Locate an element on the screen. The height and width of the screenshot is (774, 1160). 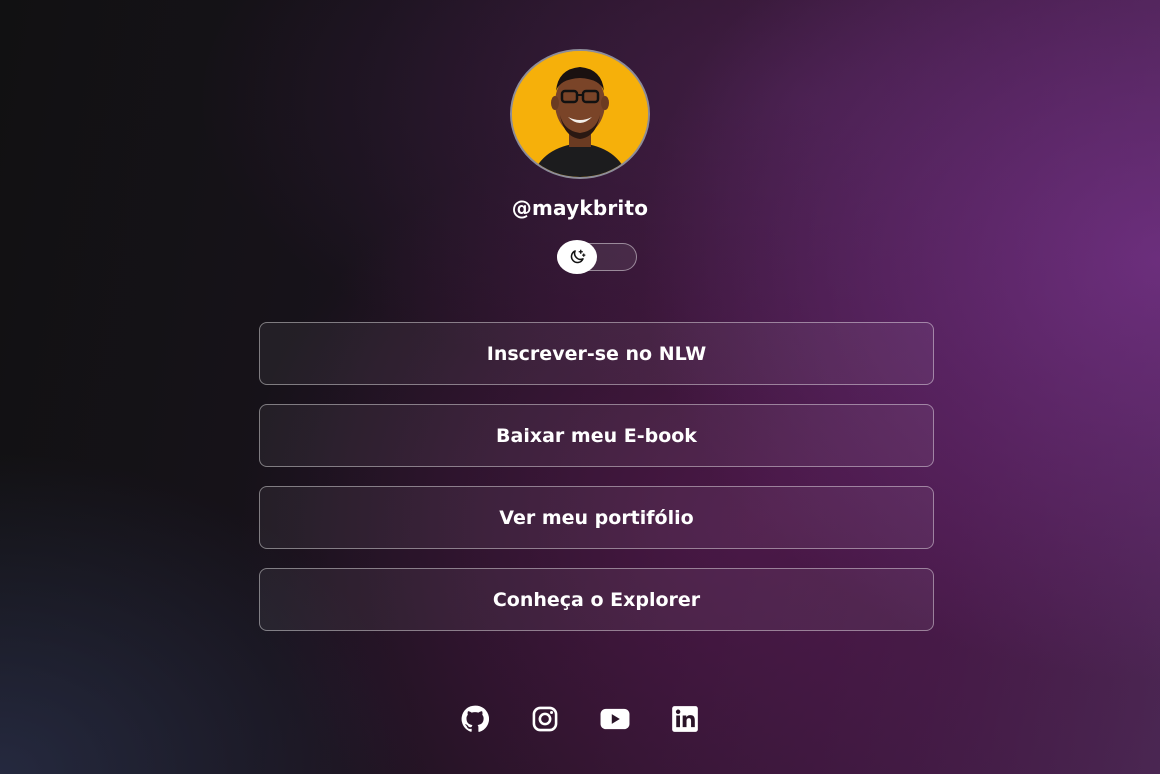
link-button-explorer: Conheça o Explorer is located at coordinates (596, 599).